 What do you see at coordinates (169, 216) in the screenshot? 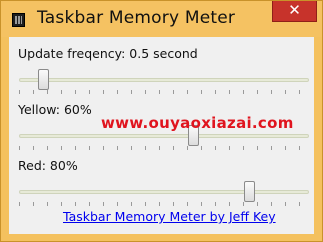
I see `author-link: Taskbar Memory Meter by Jeff Key` at bounding box center [169, 216].